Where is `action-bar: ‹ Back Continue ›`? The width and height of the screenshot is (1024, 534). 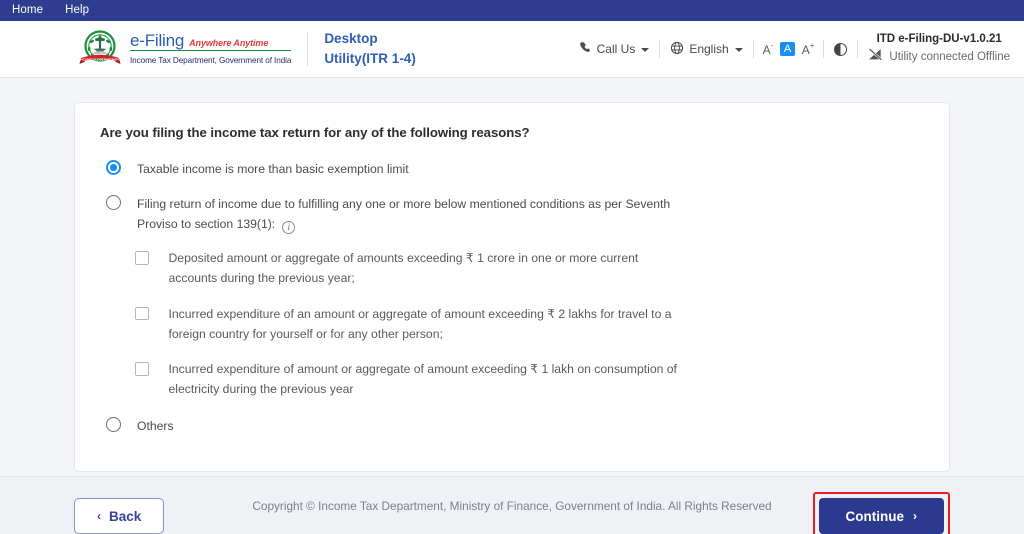
action-bar: ‹ Back Continue › is located at coordinates (512, 513).